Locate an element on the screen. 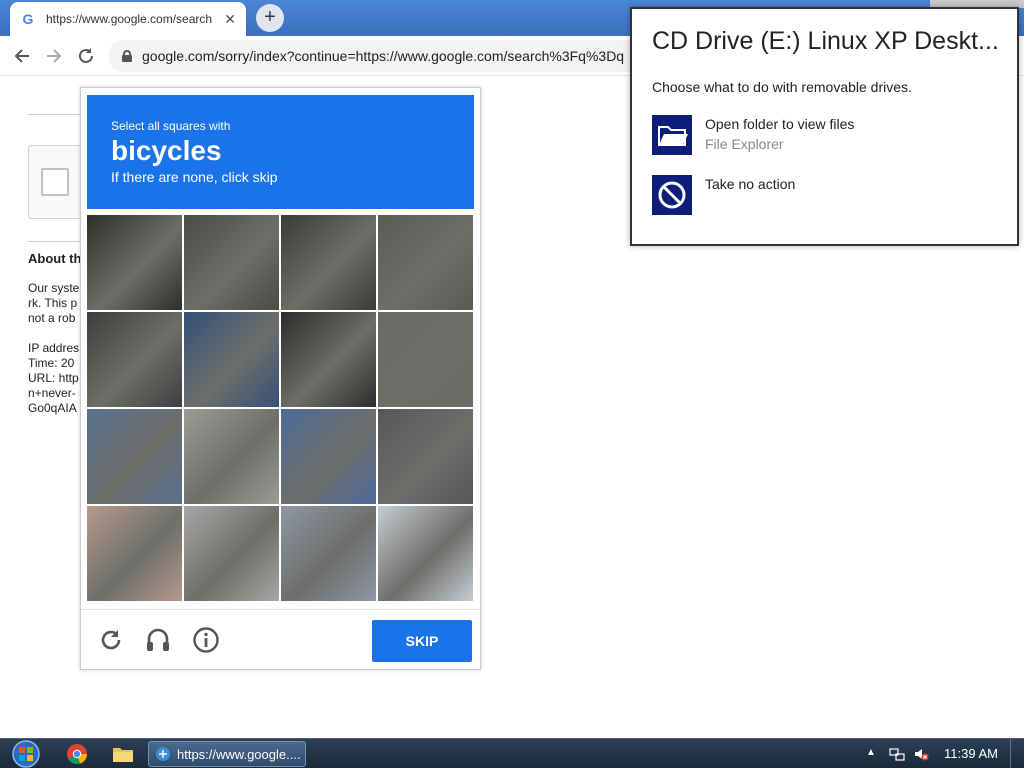 The width and height of the screenshot is (1024, 768). no-action-icon is located at coordinates (672, 195).